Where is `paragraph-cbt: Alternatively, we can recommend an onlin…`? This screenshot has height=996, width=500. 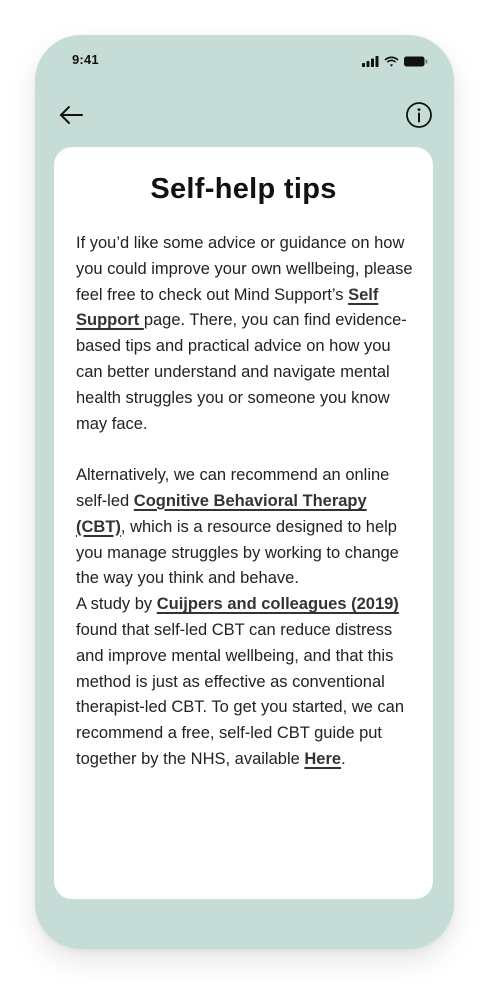
paragraph-cbt: Alternatively, we can recommend an onlin… is located at coordinates (245, 527).